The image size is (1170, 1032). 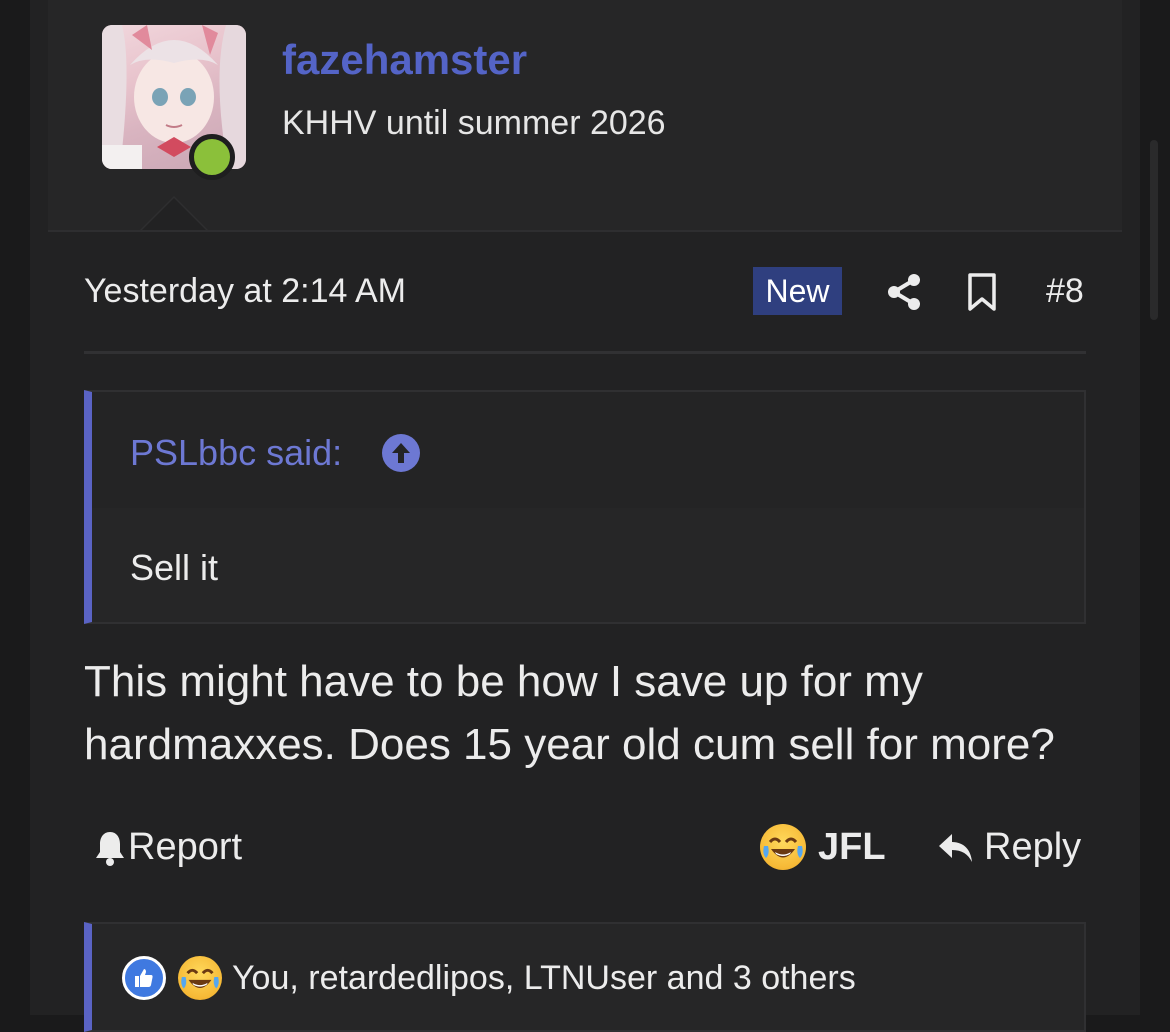 I want to click on arrow-up-circle-icon, so click(x=401, y=453).